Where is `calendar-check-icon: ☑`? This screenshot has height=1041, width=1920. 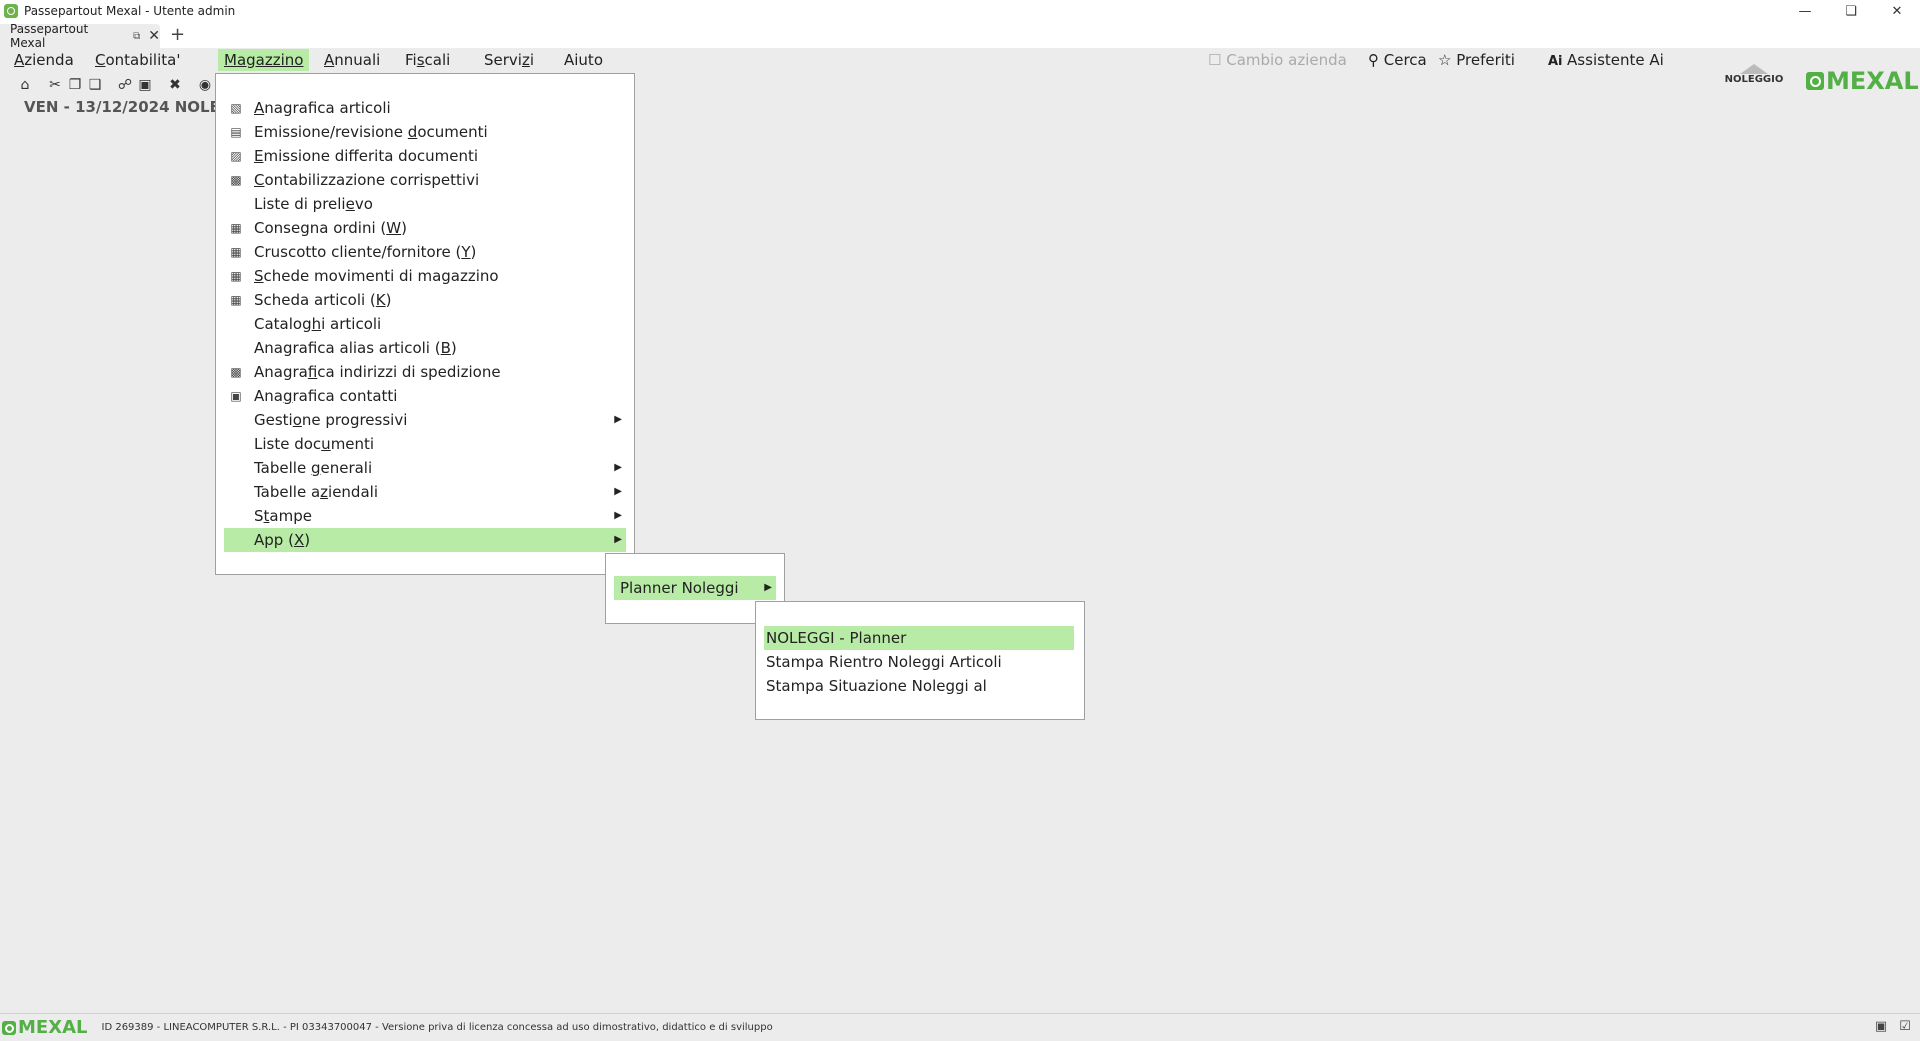
calendar-check-icon: ☑ is located at coordinates (1905, 1027).